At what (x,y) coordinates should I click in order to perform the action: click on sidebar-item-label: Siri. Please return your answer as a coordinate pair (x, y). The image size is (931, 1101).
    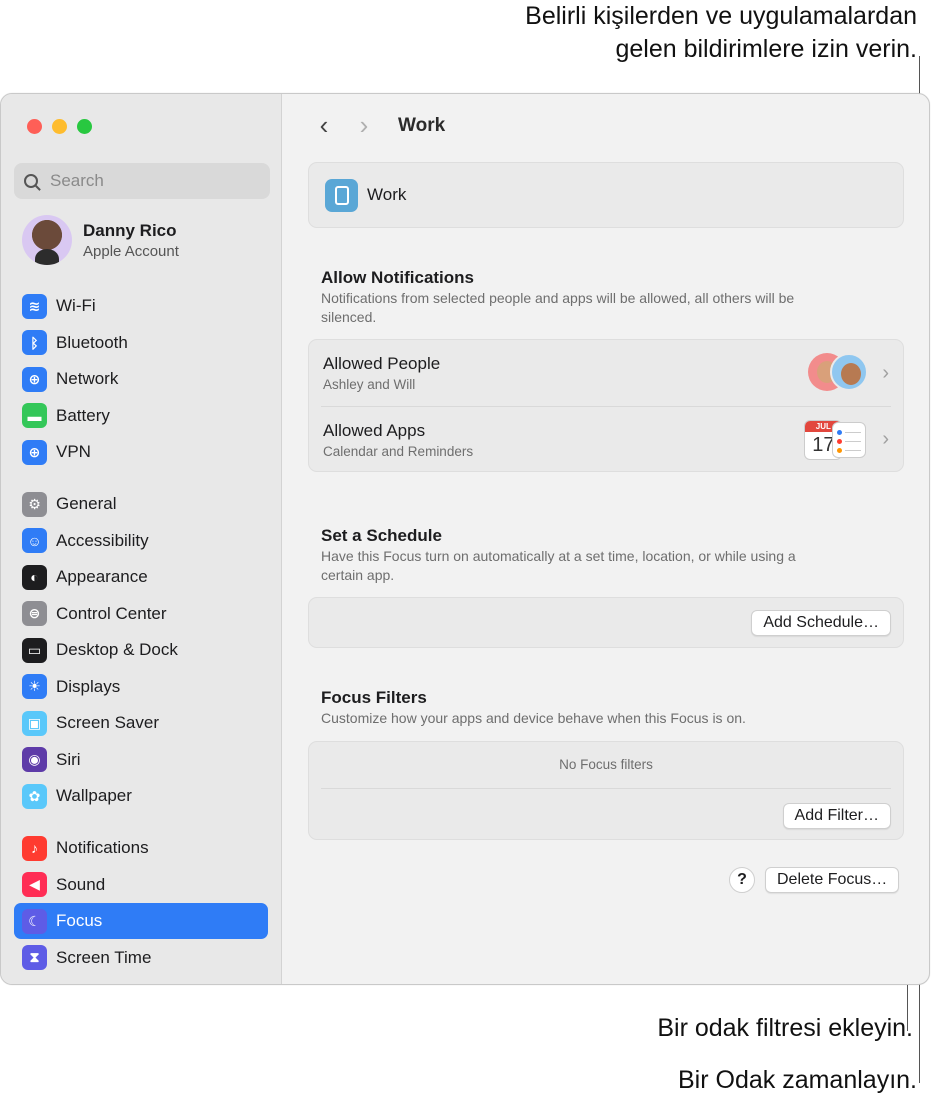
    Looking at the image, I should click on (68, 759).